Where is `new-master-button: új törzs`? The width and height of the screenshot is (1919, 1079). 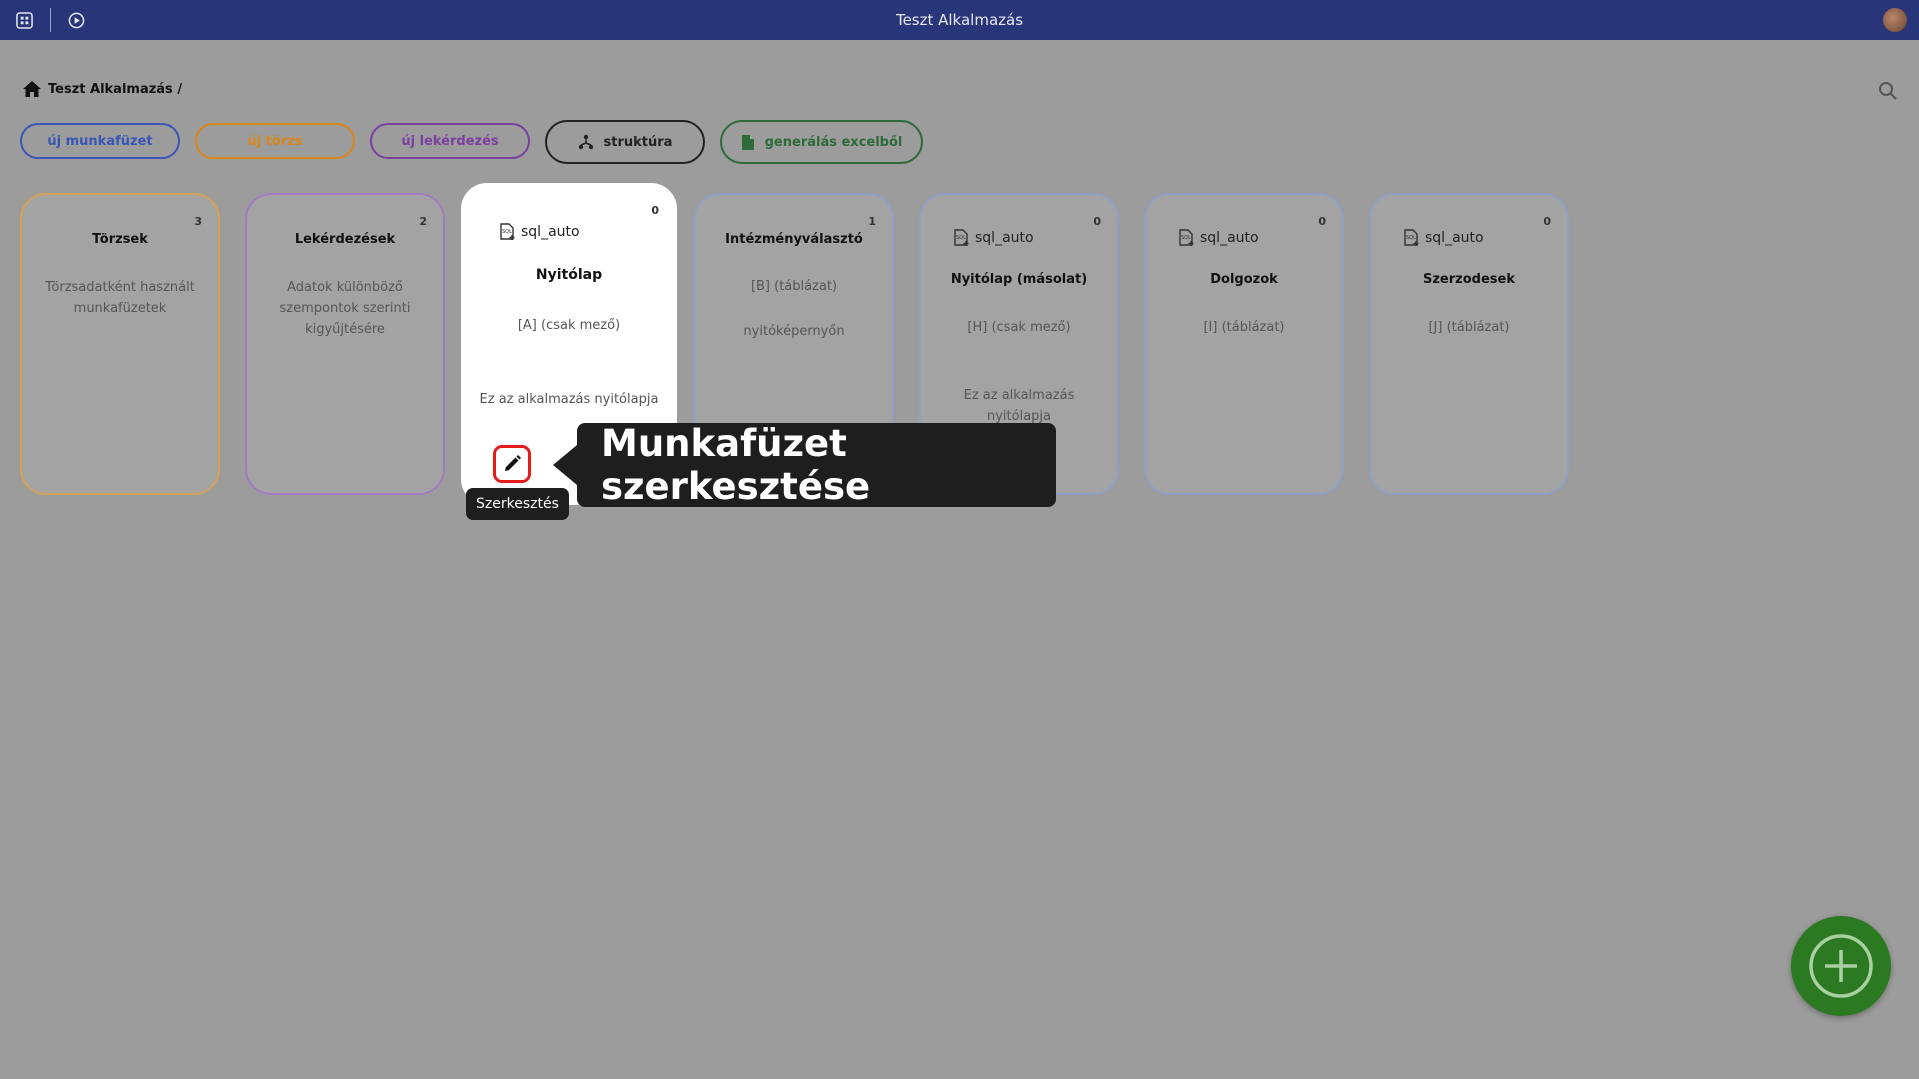 new-master-button: új törzs is located at coordinates (275, 141).